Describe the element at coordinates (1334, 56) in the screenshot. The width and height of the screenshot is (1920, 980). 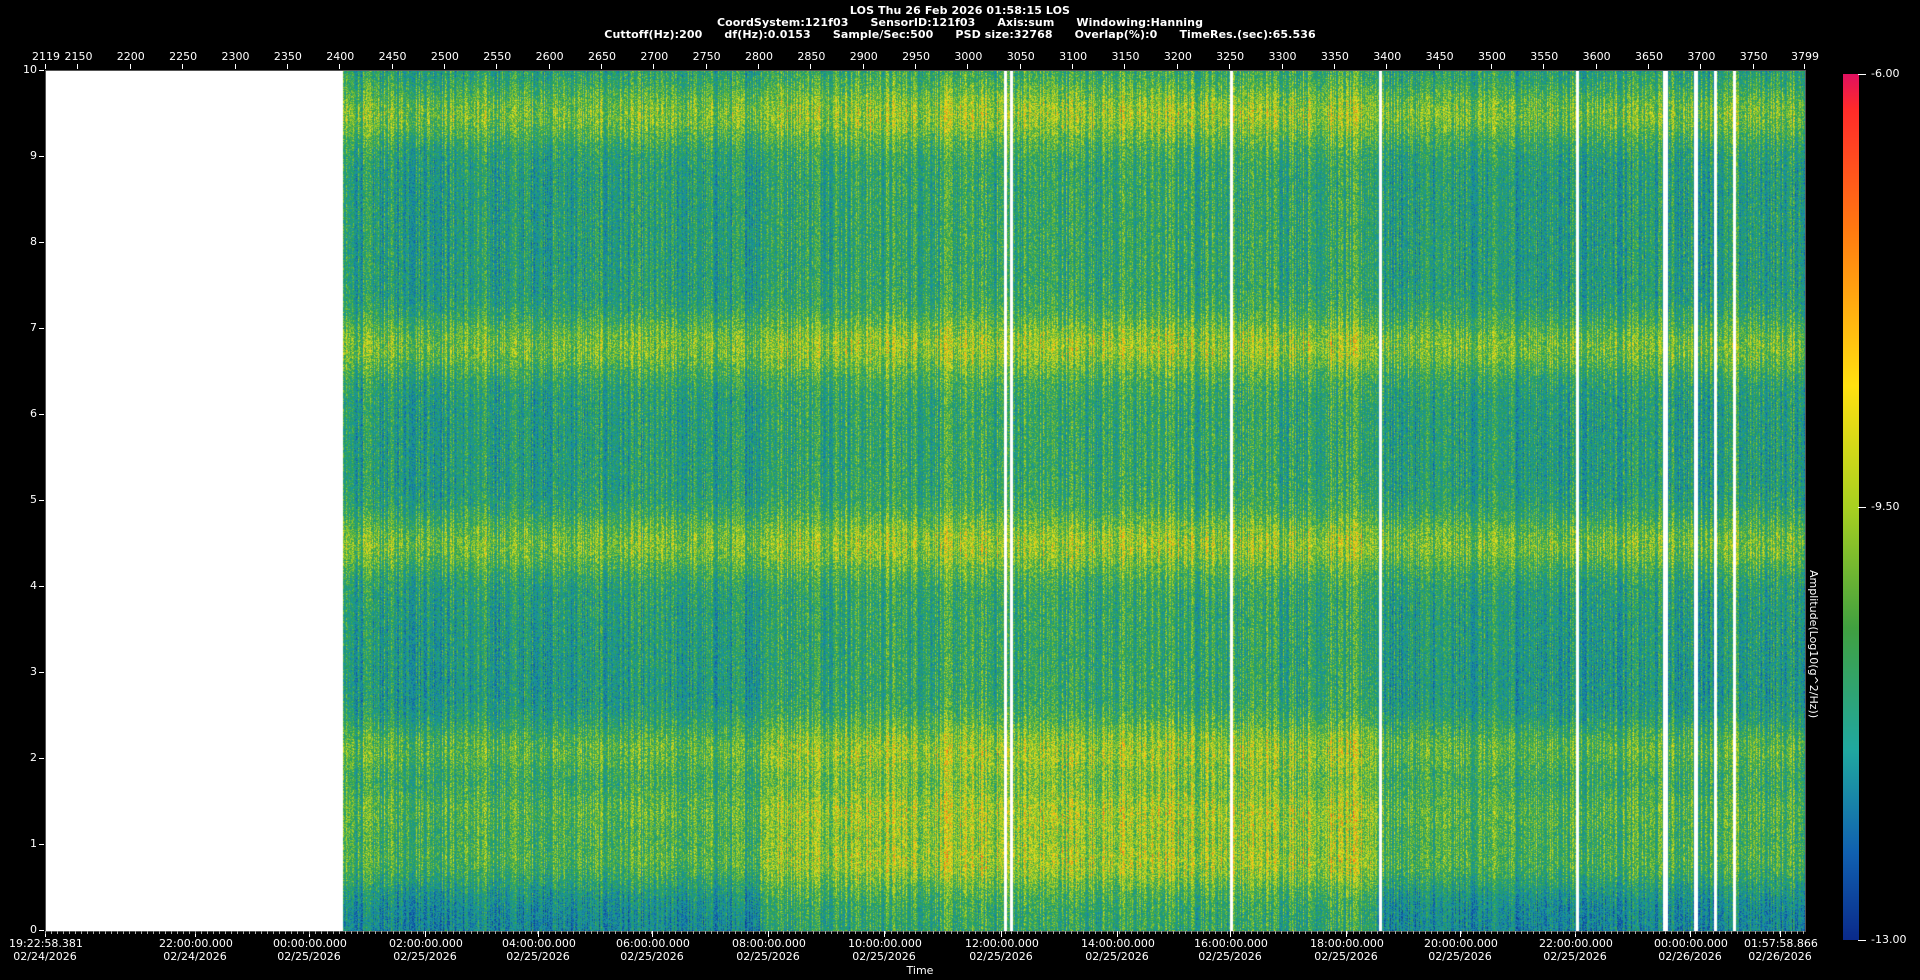
I see `top-tick-label: 3350` at that location.